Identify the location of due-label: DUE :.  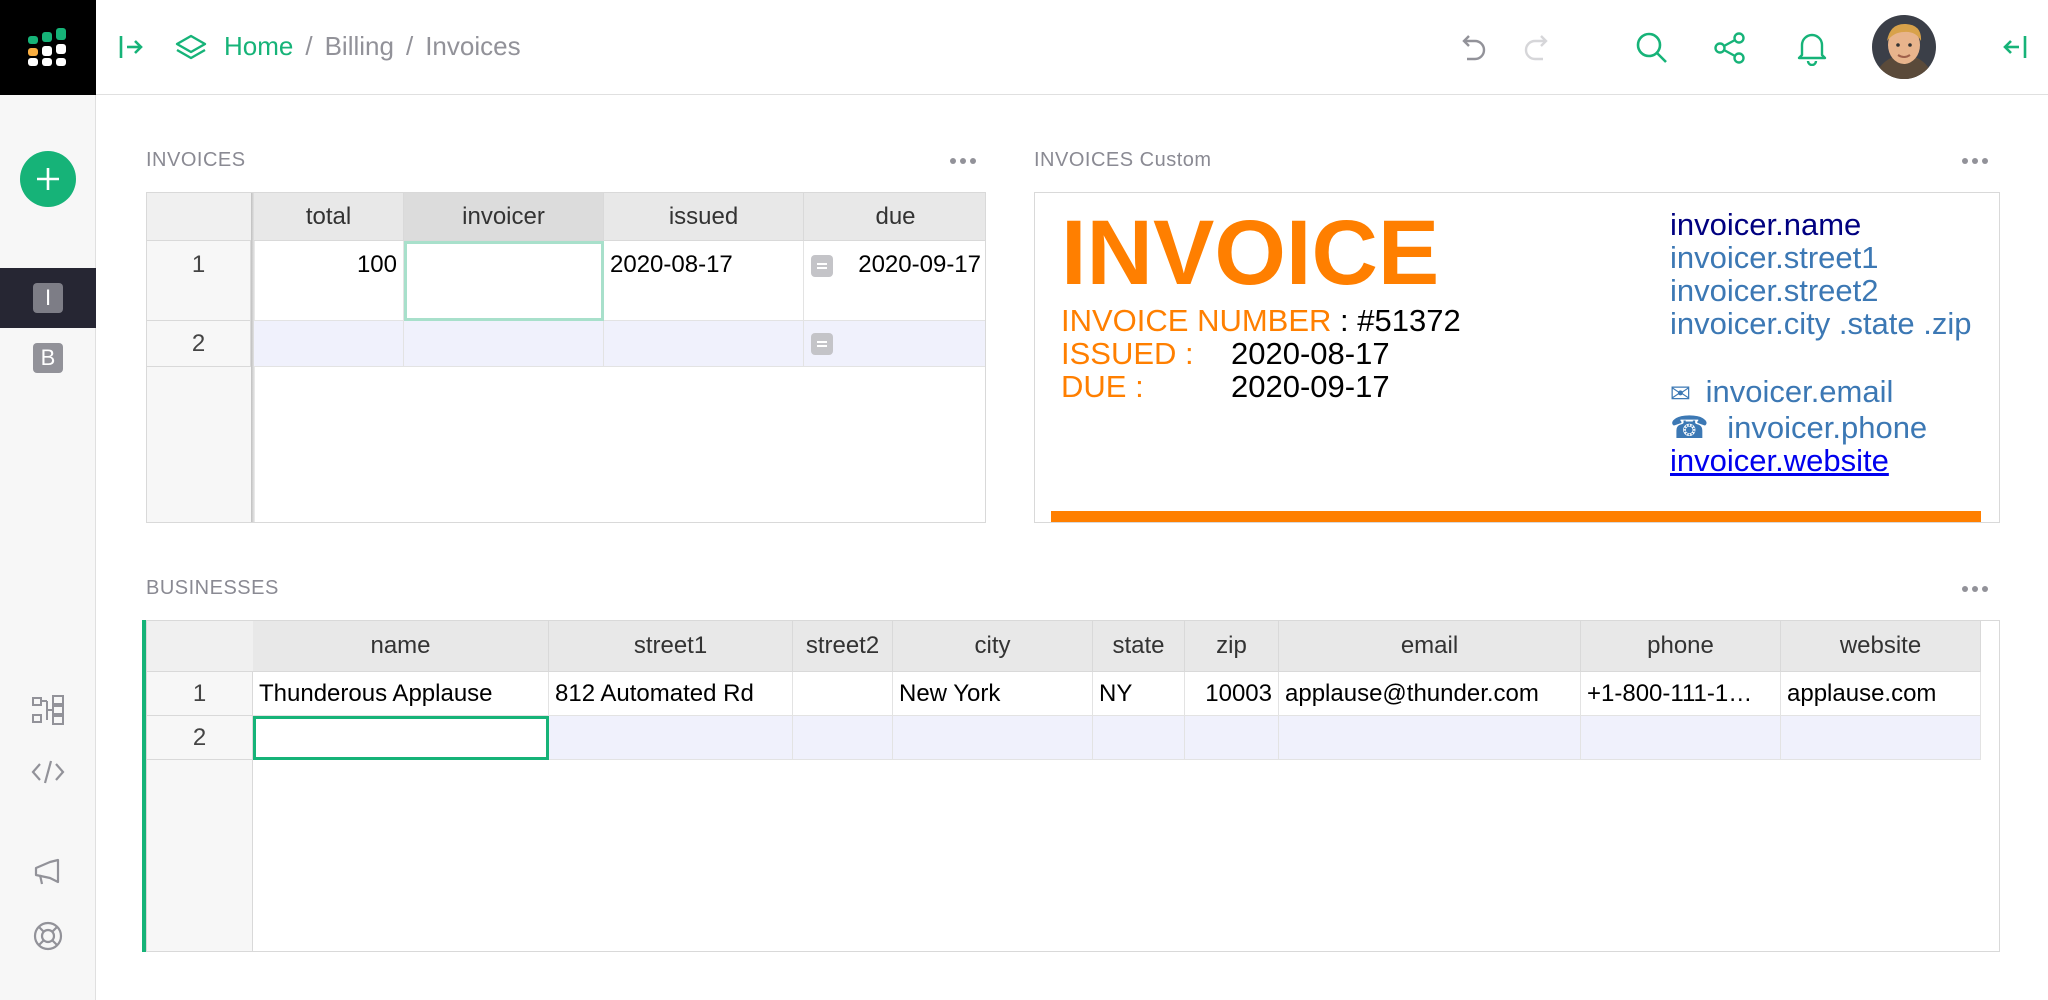
(1102, 386).